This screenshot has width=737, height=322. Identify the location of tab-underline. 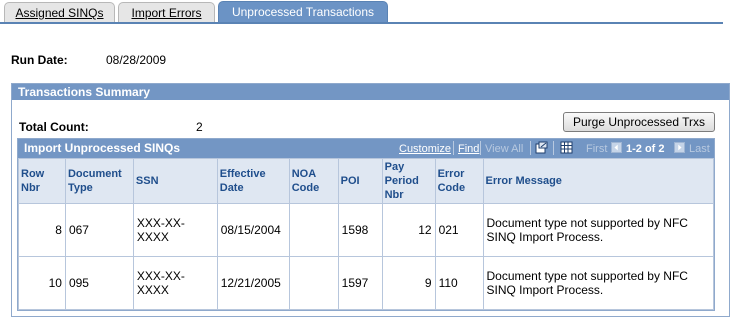
(361, 23).